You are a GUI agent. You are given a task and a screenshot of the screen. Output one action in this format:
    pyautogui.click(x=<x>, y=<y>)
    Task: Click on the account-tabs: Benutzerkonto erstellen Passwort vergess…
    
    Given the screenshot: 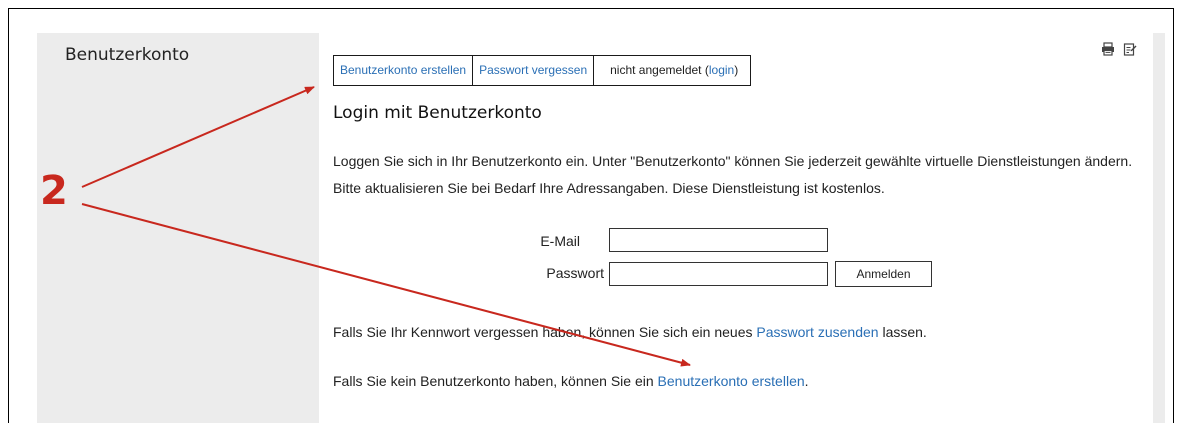 What is the action you would take?
    pyautogui.click(x=542, y=70)
    